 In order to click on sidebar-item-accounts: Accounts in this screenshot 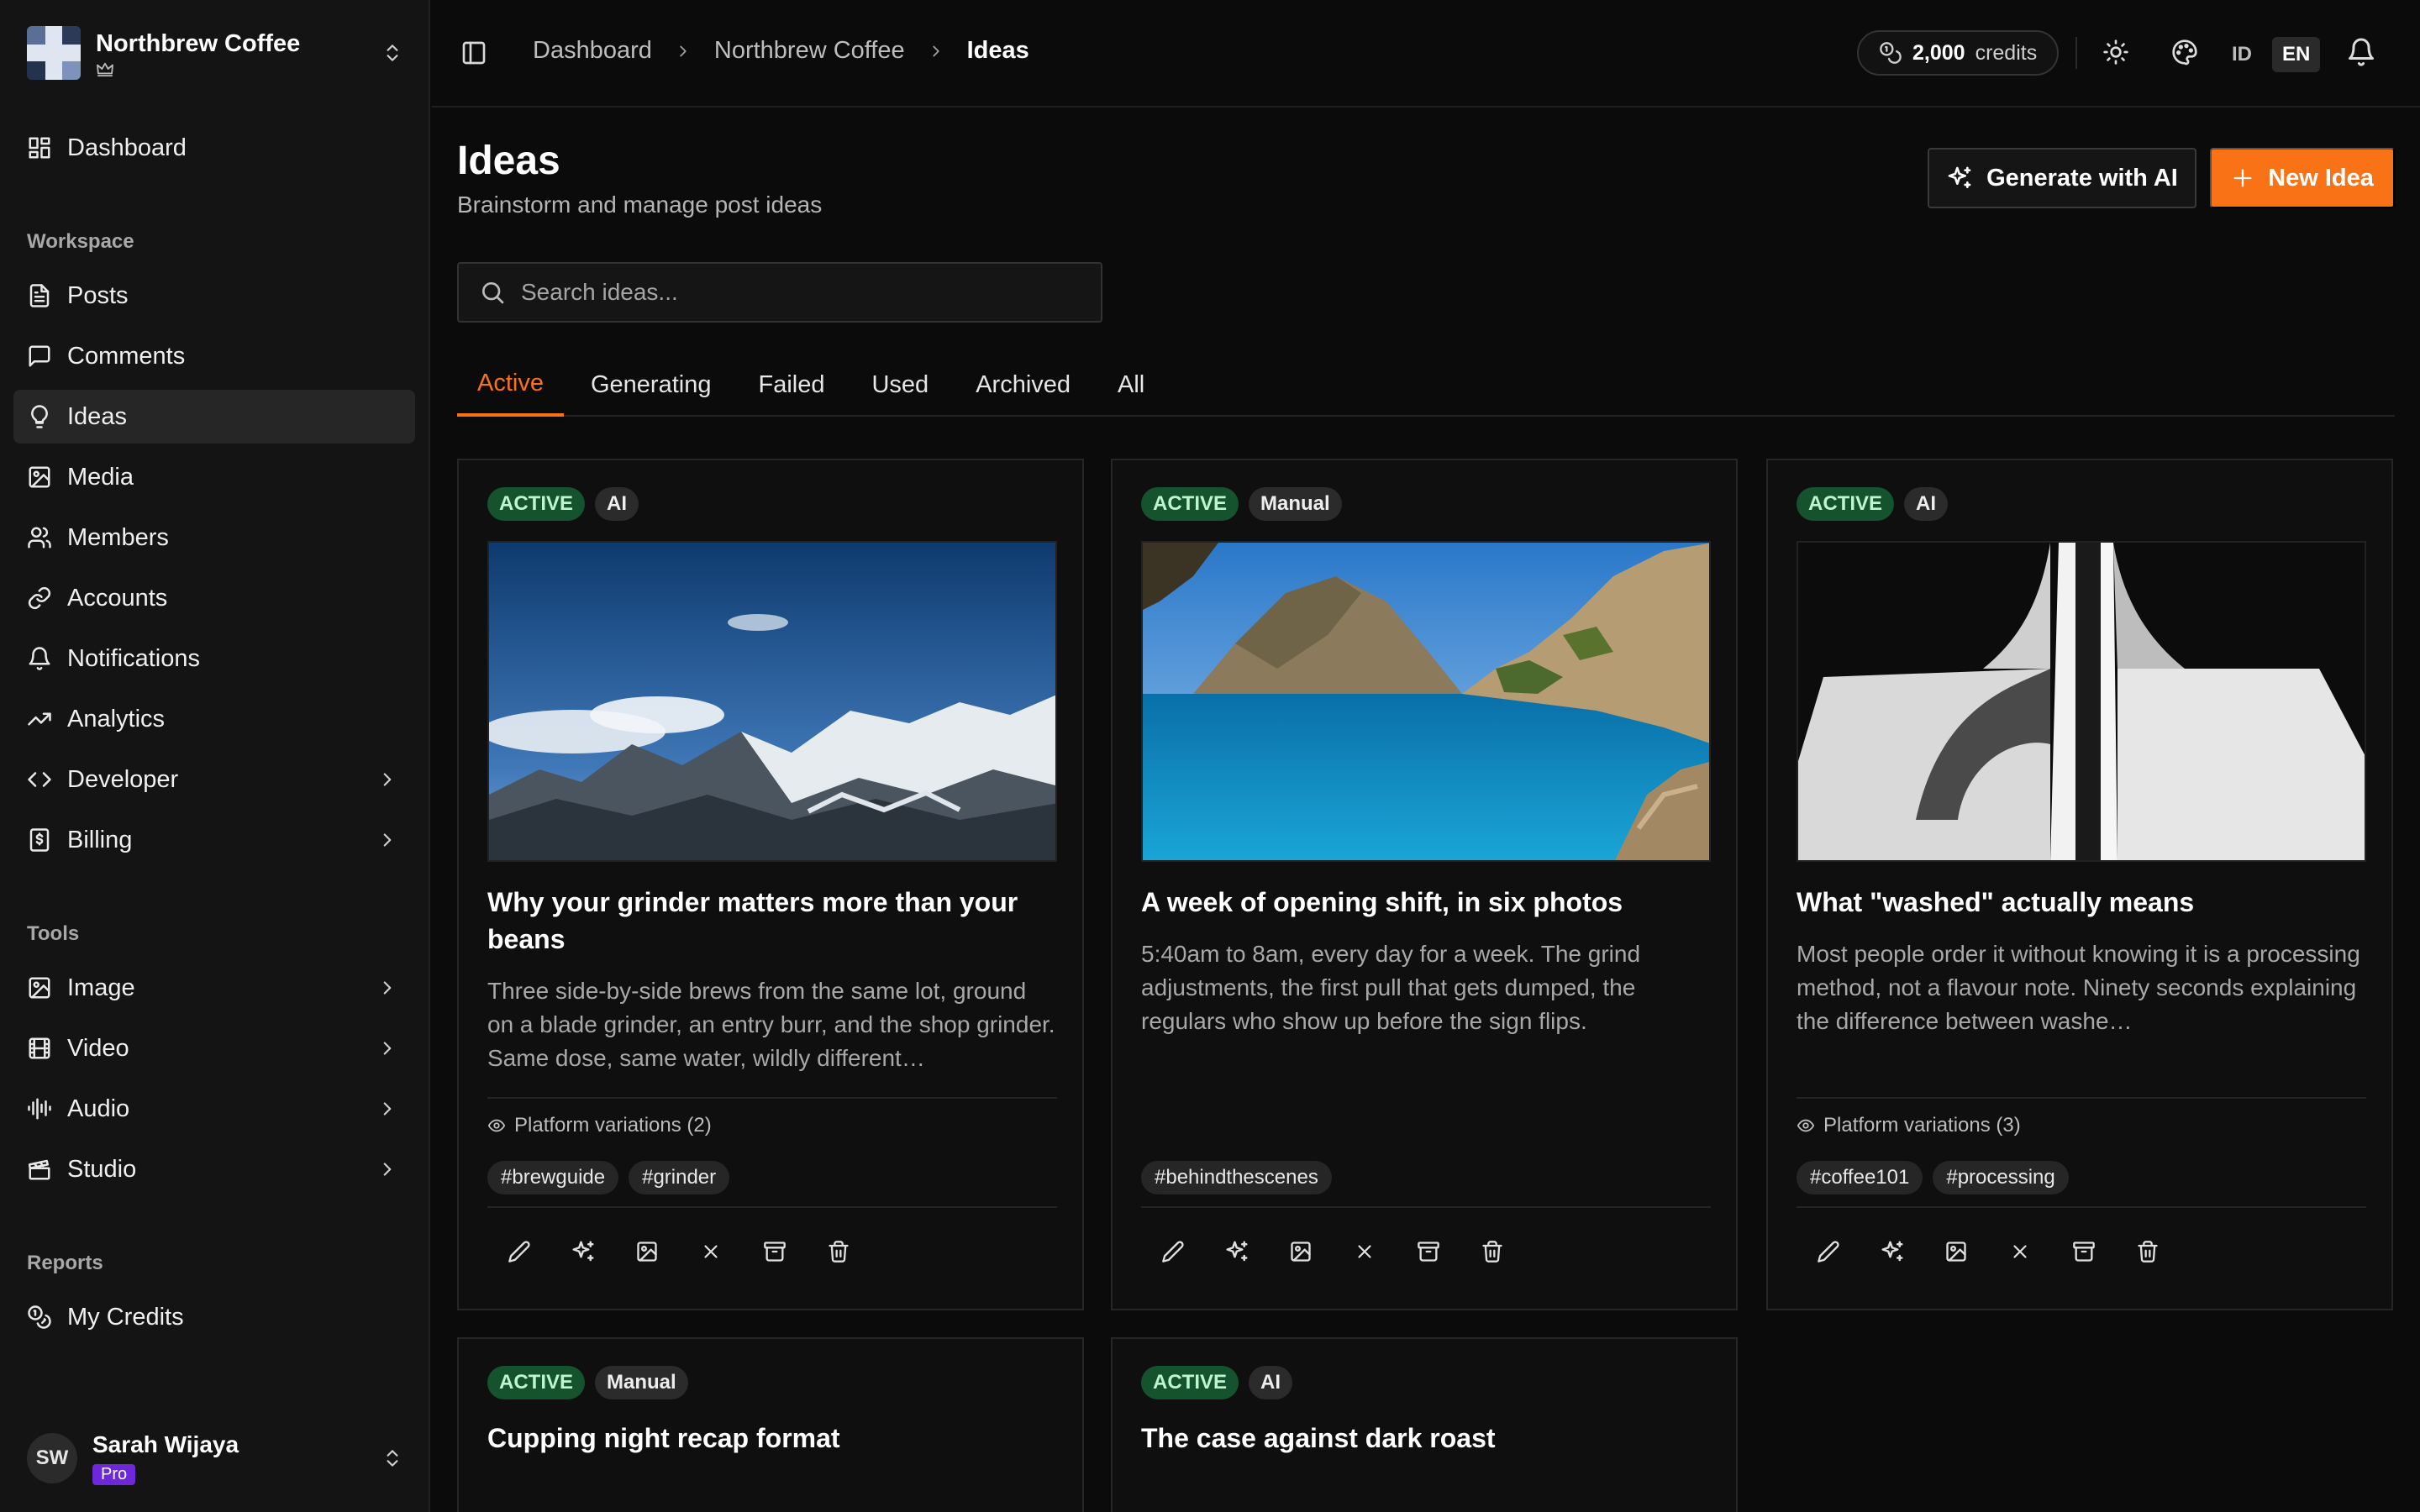, I will do `click(214, 598)`.